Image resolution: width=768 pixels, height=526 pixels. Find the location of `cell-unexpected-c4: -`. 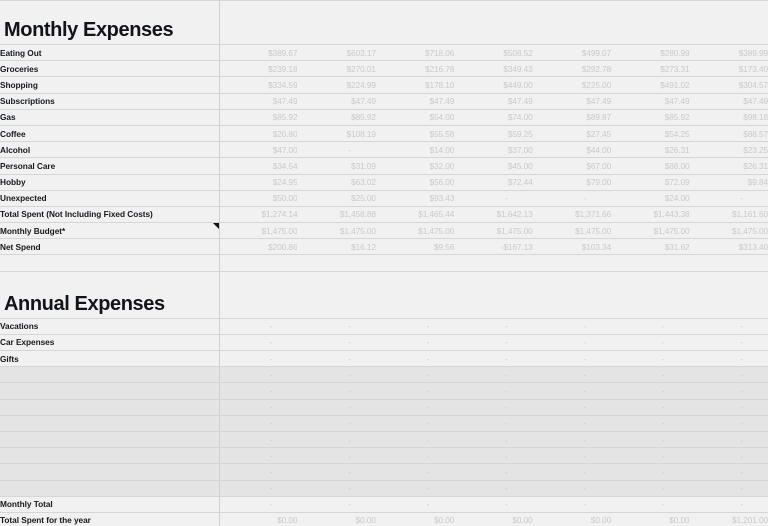

cell-unexpected-c4: - is located at coordinates (493, 198).